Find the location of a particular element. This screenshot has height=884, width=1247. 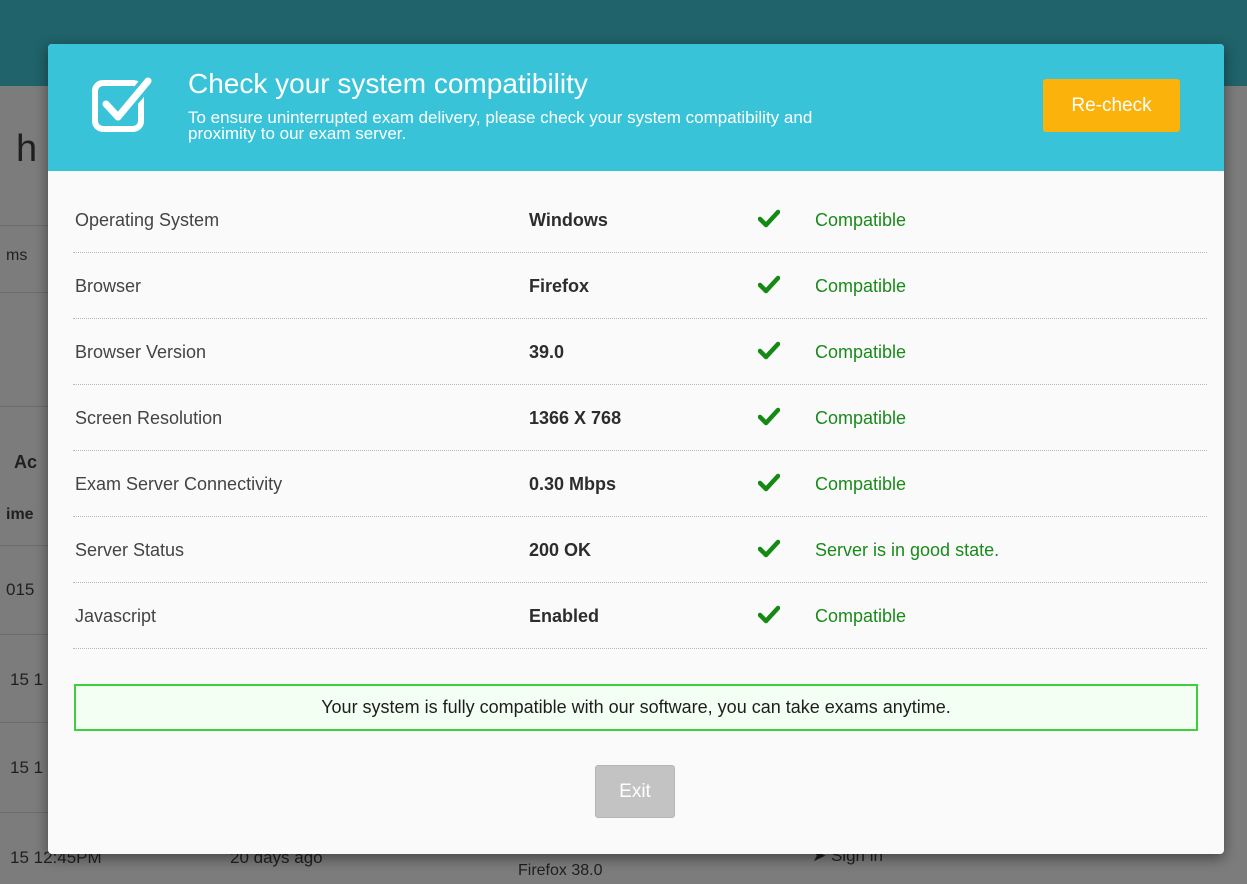

row-label: Screen Resolution is located at coordinates (149, 418).